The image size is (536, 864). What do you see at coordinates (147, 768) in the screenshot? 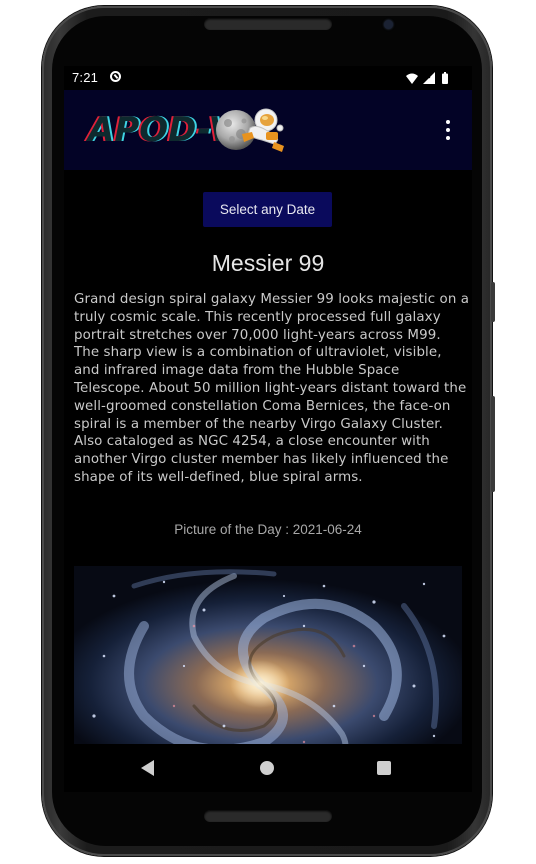
I see `back-icon` at bounding box center [147, 768].